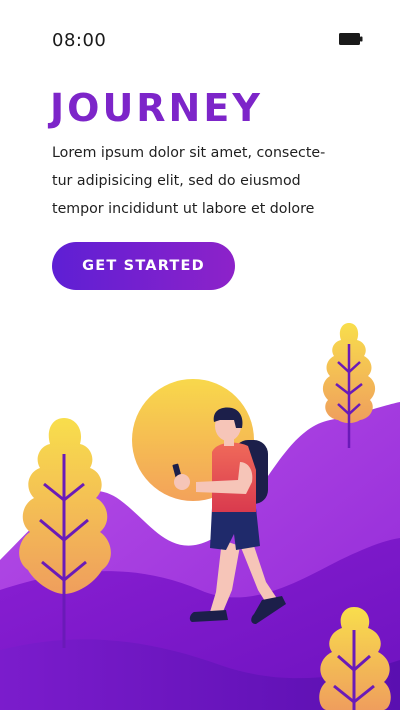 This screenshot has height=710, width=400. I want to click on intro-line: tempor incididunt ut labore et dolore, so click(183, 209).